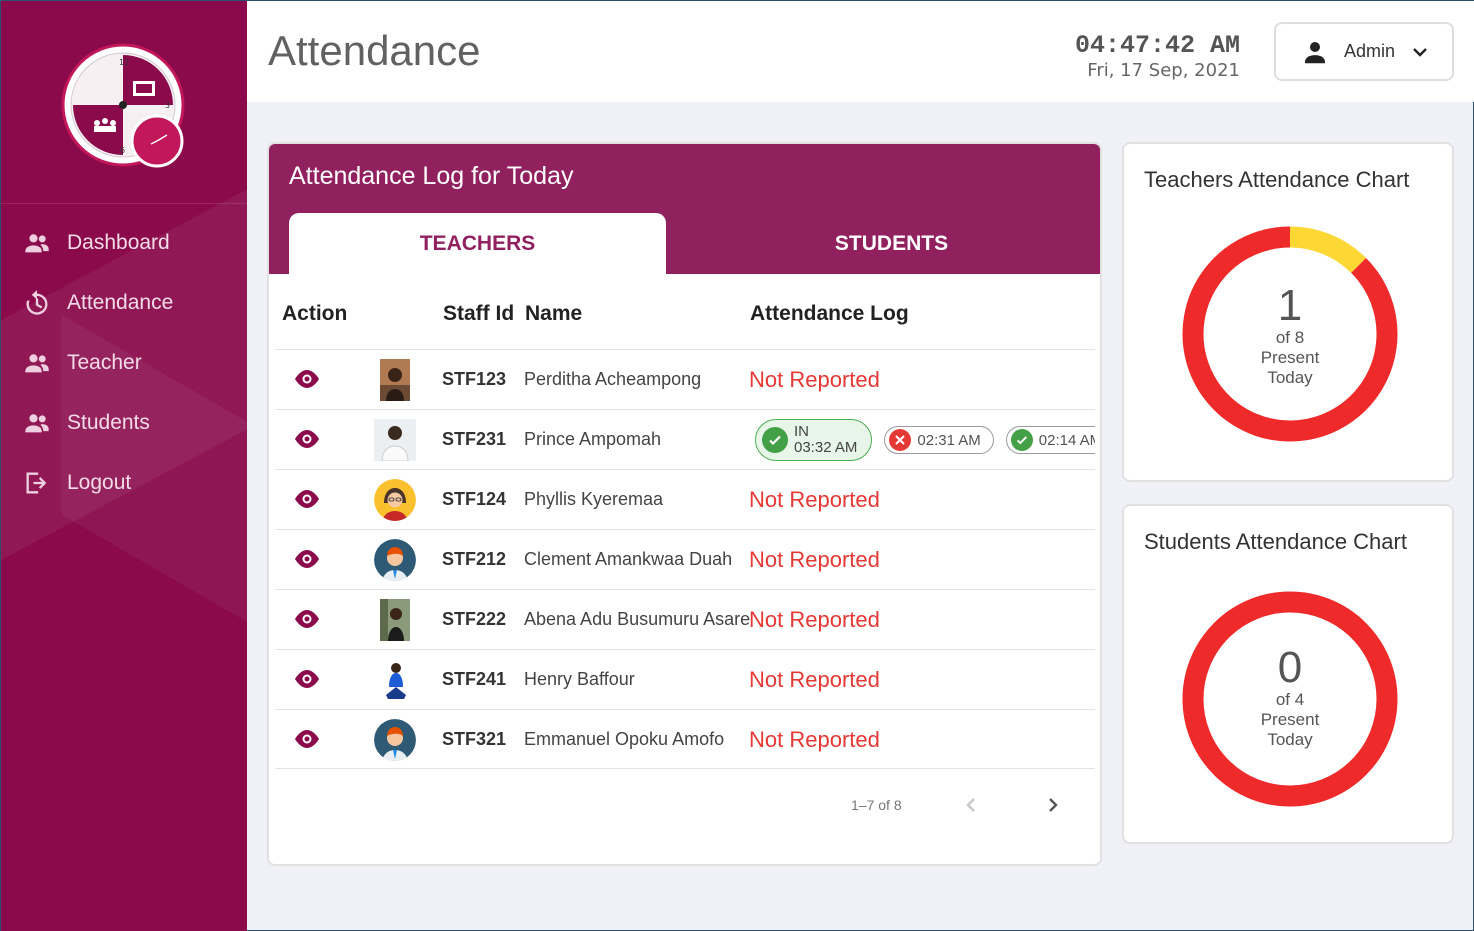  I want to click on staff-name: Perditha Acheampong, so click(613, 379).